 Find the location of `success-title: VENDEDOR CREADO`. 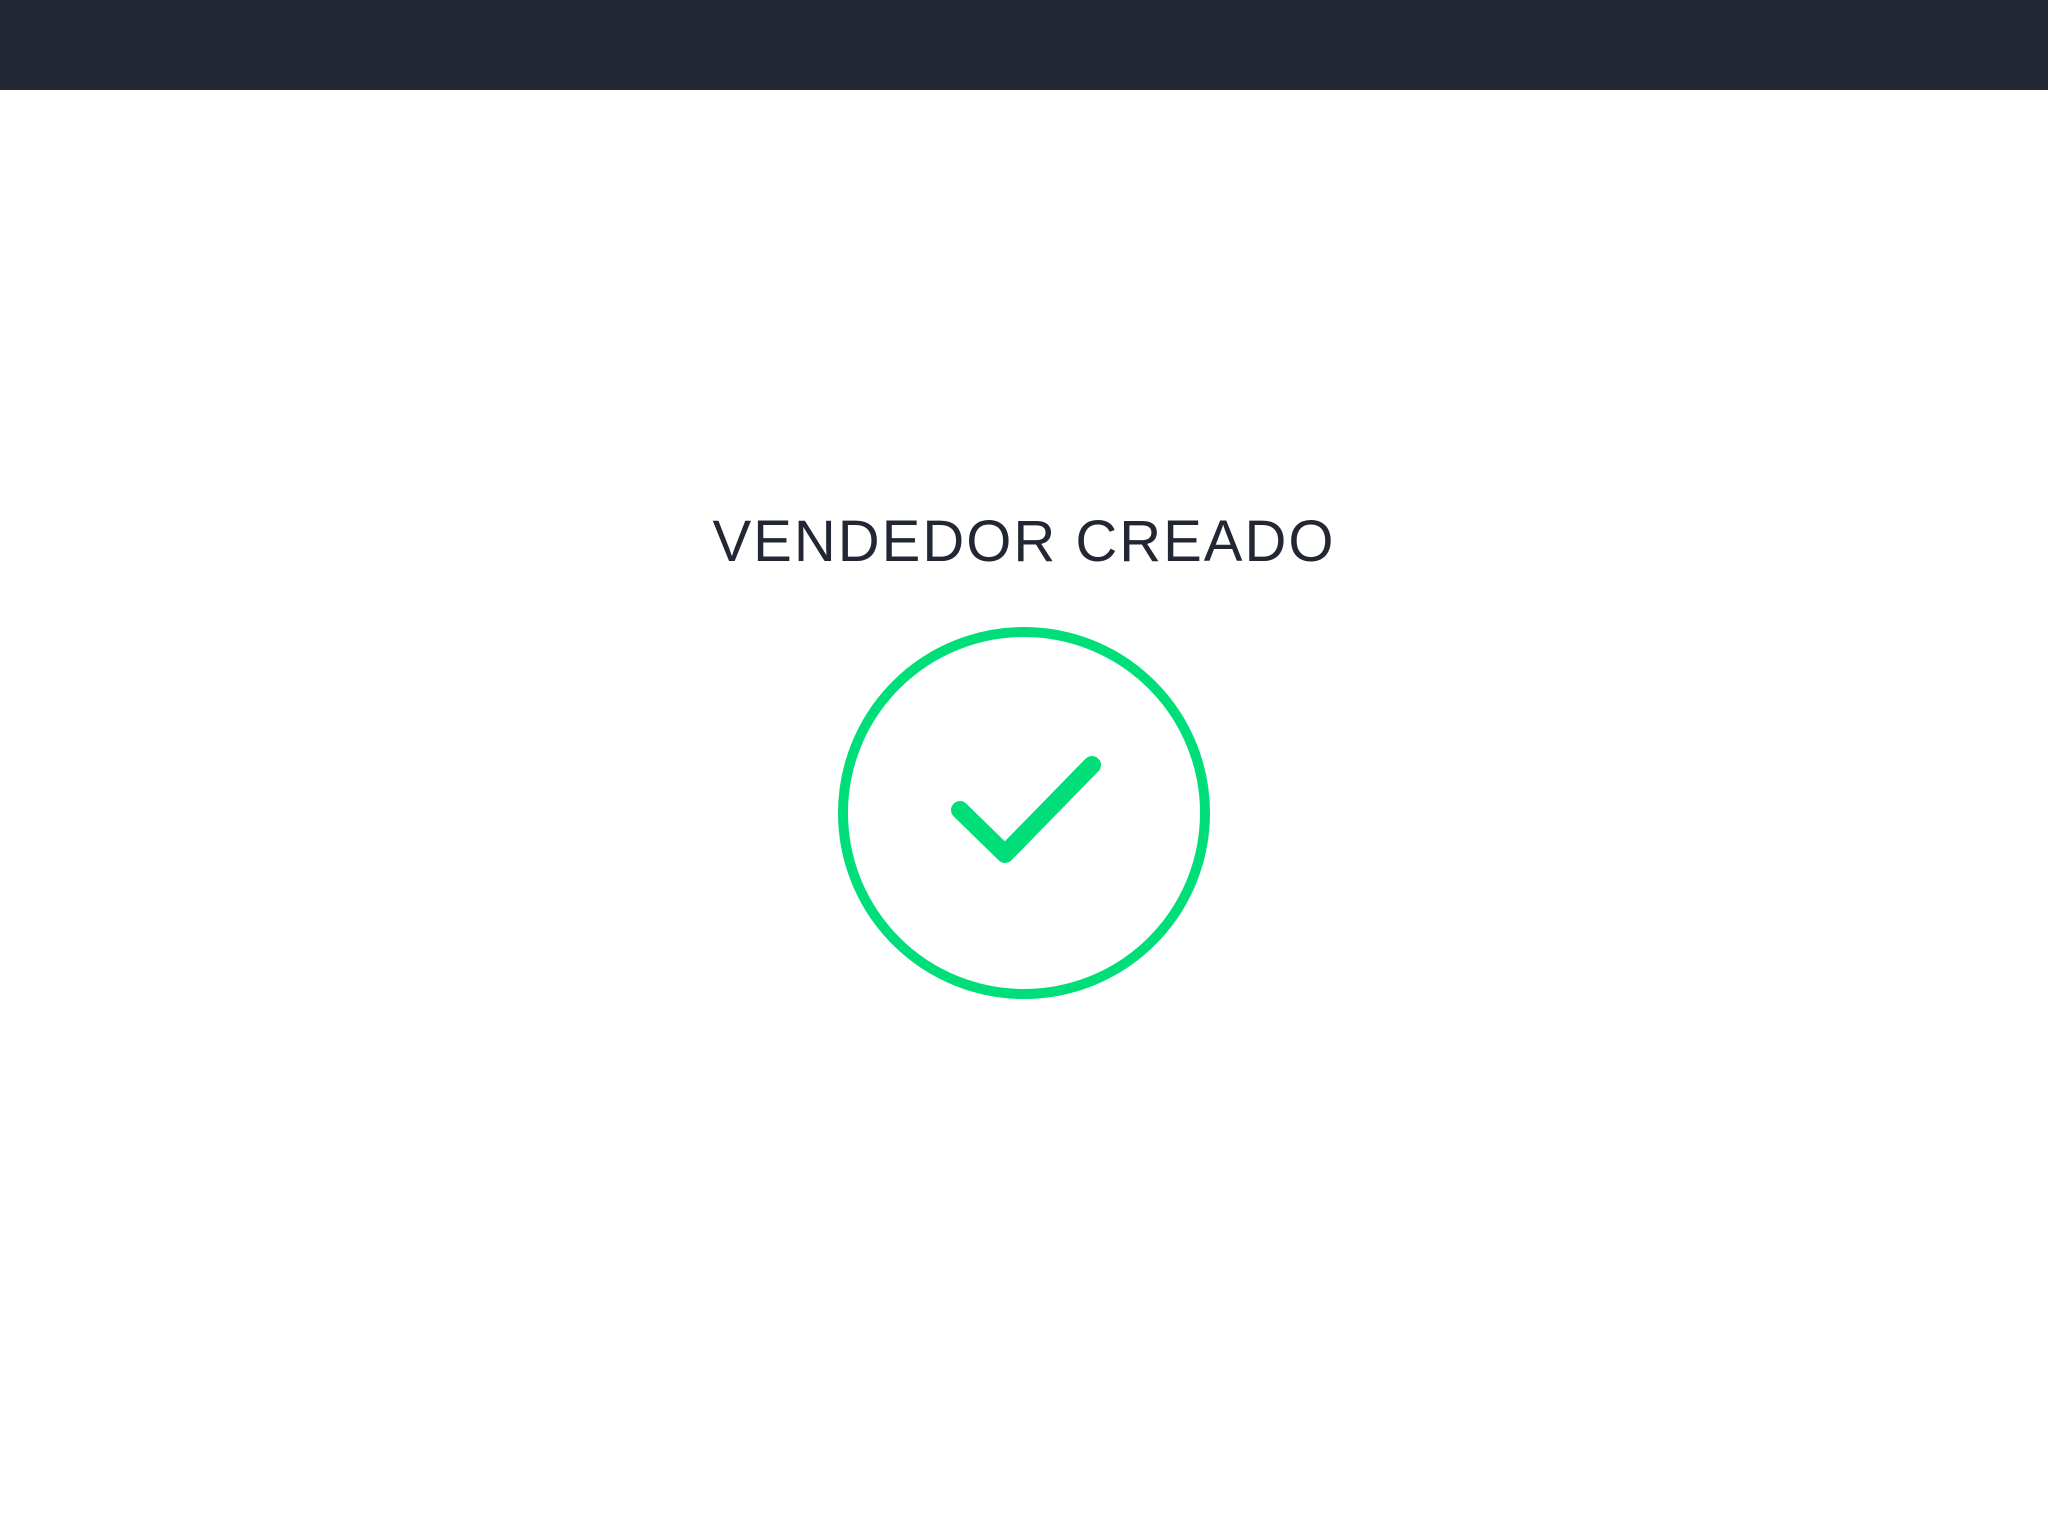

success-title: VENDEDOR CREADO is located at coordinates (1024, 541).